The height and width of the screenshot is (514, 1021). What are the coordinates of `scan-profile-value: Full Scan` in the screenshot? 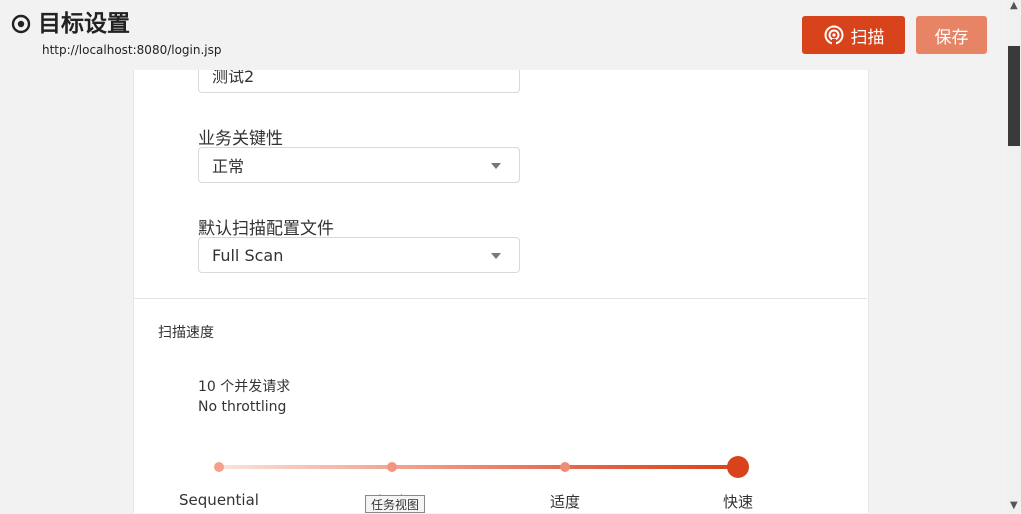 It's located at (248, 255).